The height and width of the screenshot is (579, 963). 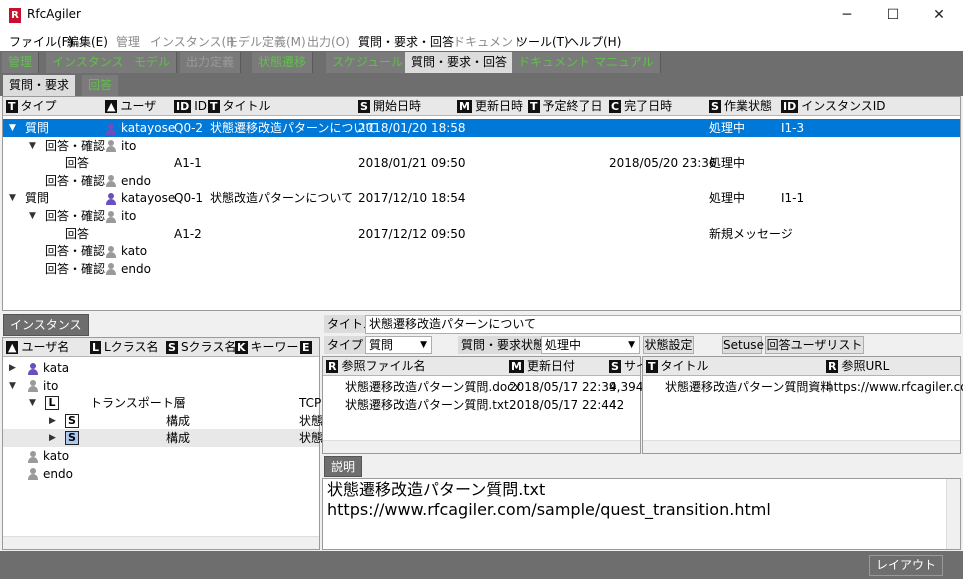 I want to click on description-vscrollbar, so click(x=953, y=514).